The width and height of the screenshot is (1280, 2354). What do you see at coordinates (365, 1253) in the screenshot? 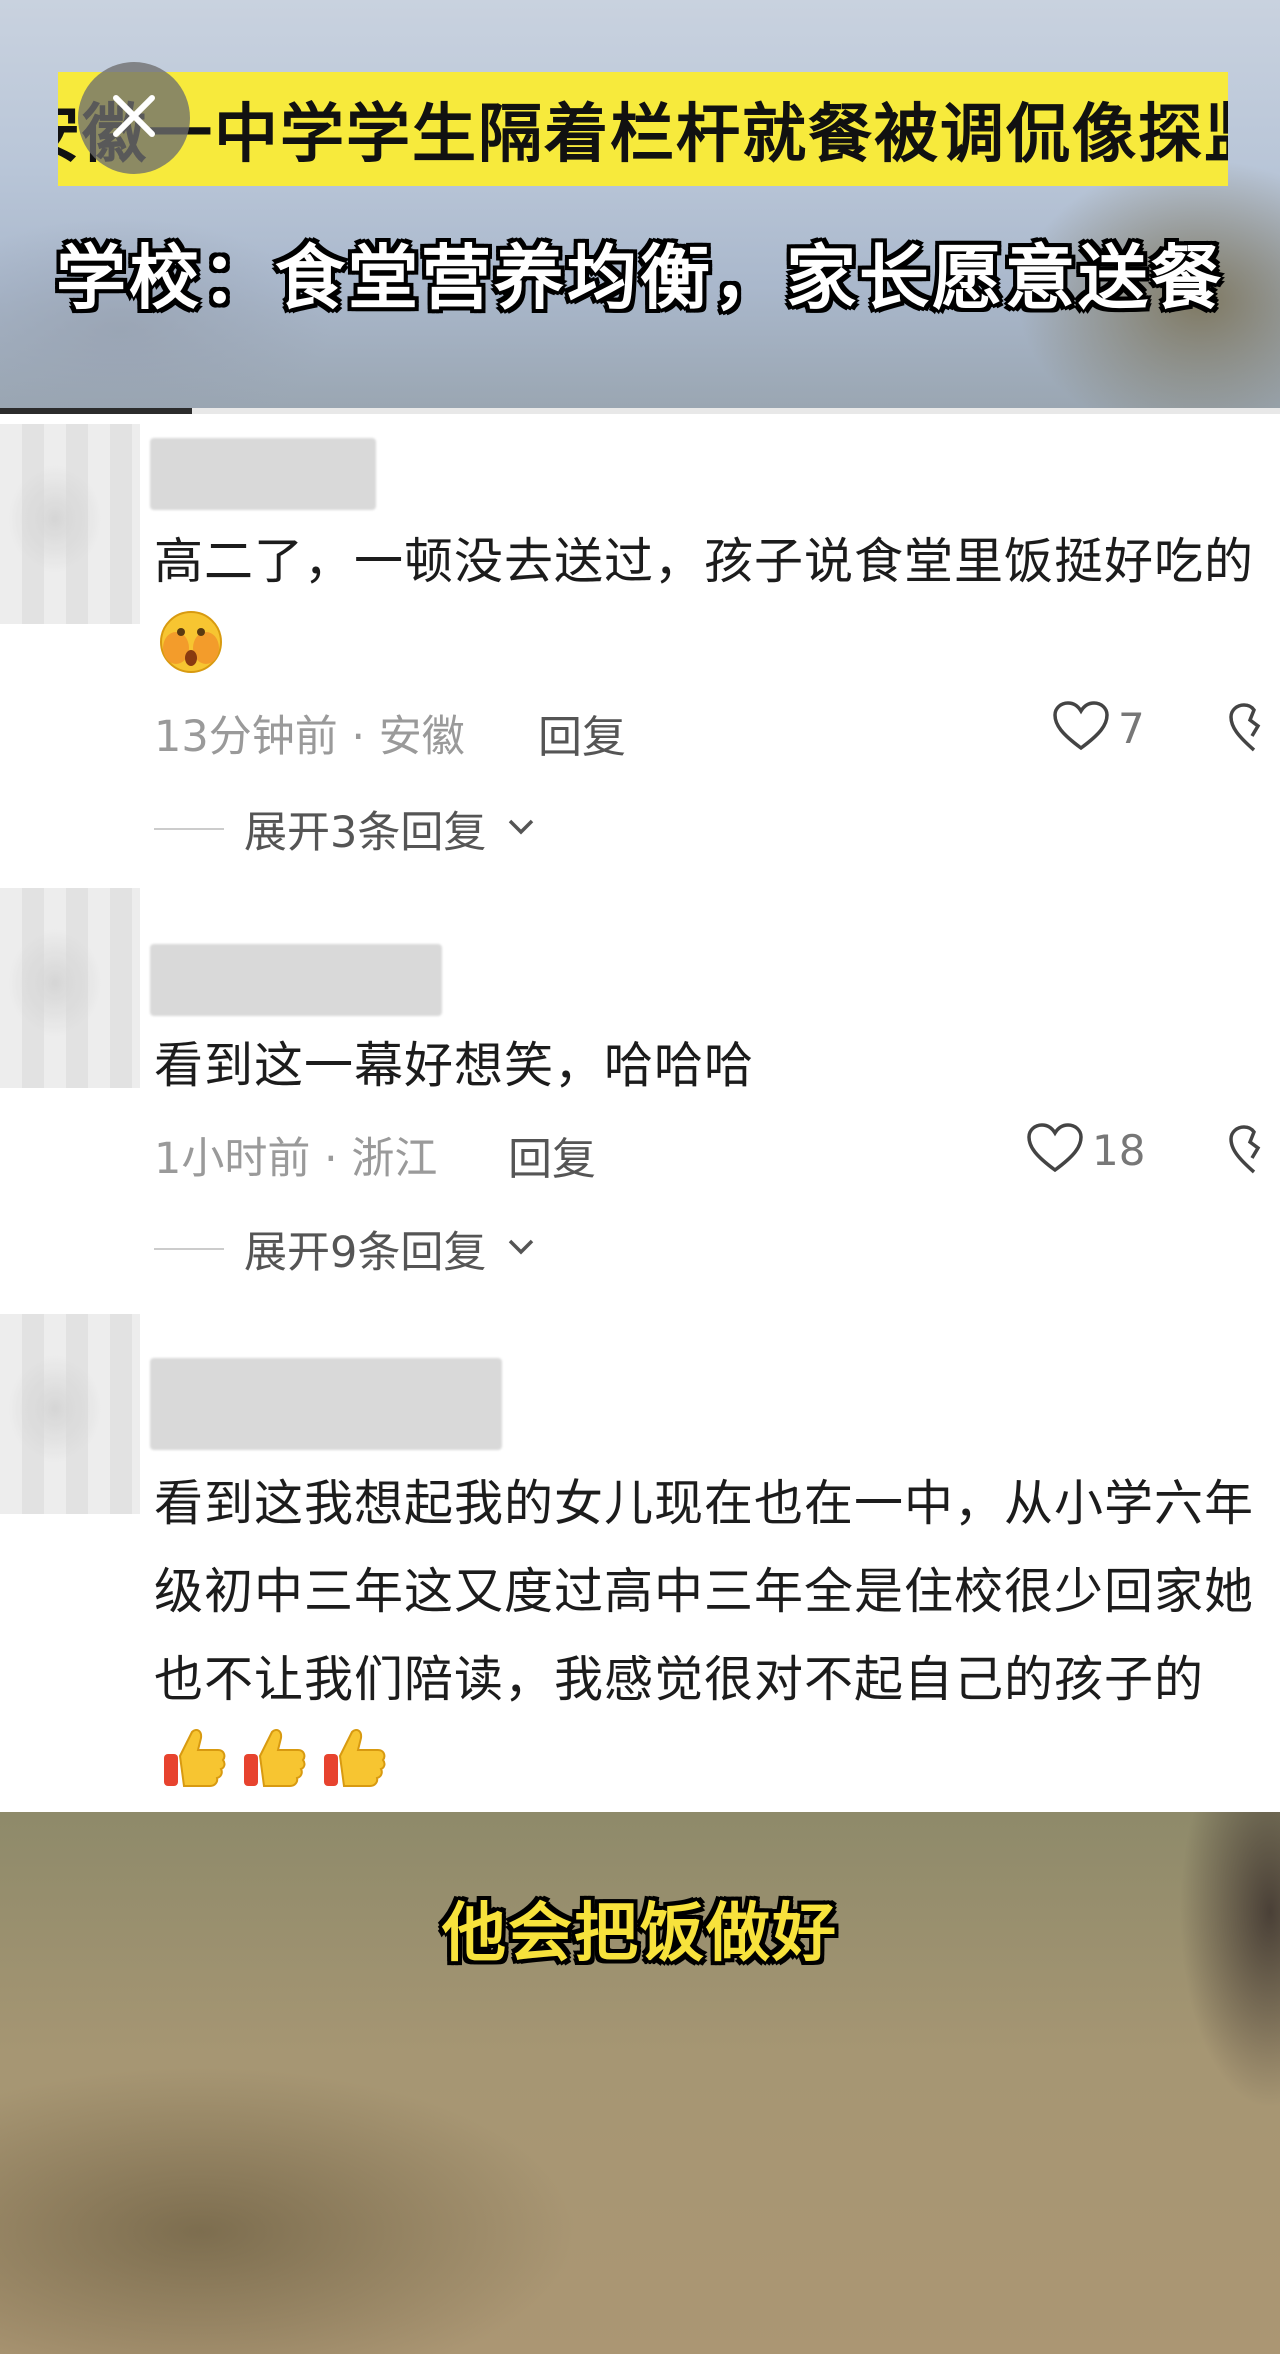
I see `expand-replies-label: 展开9条回复` at bounding box center [365, 1253].